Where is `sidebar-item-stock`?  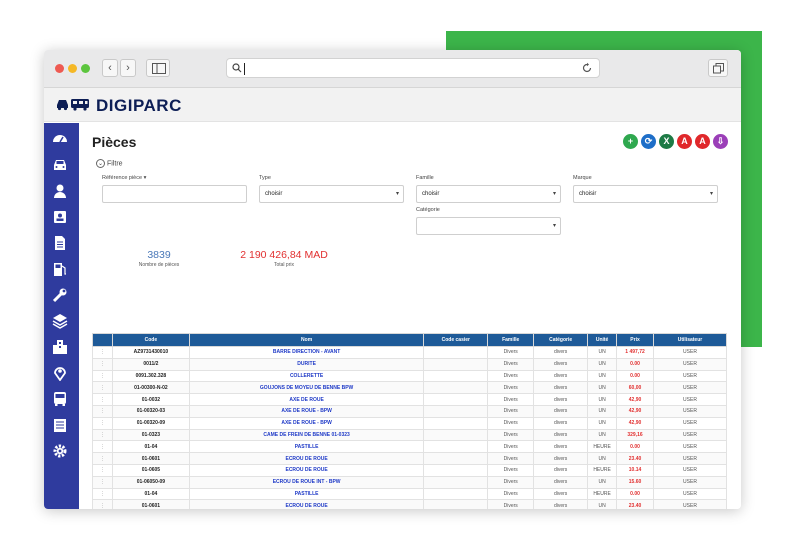
sidebar-item-stock is located at coordinates (61, 322).